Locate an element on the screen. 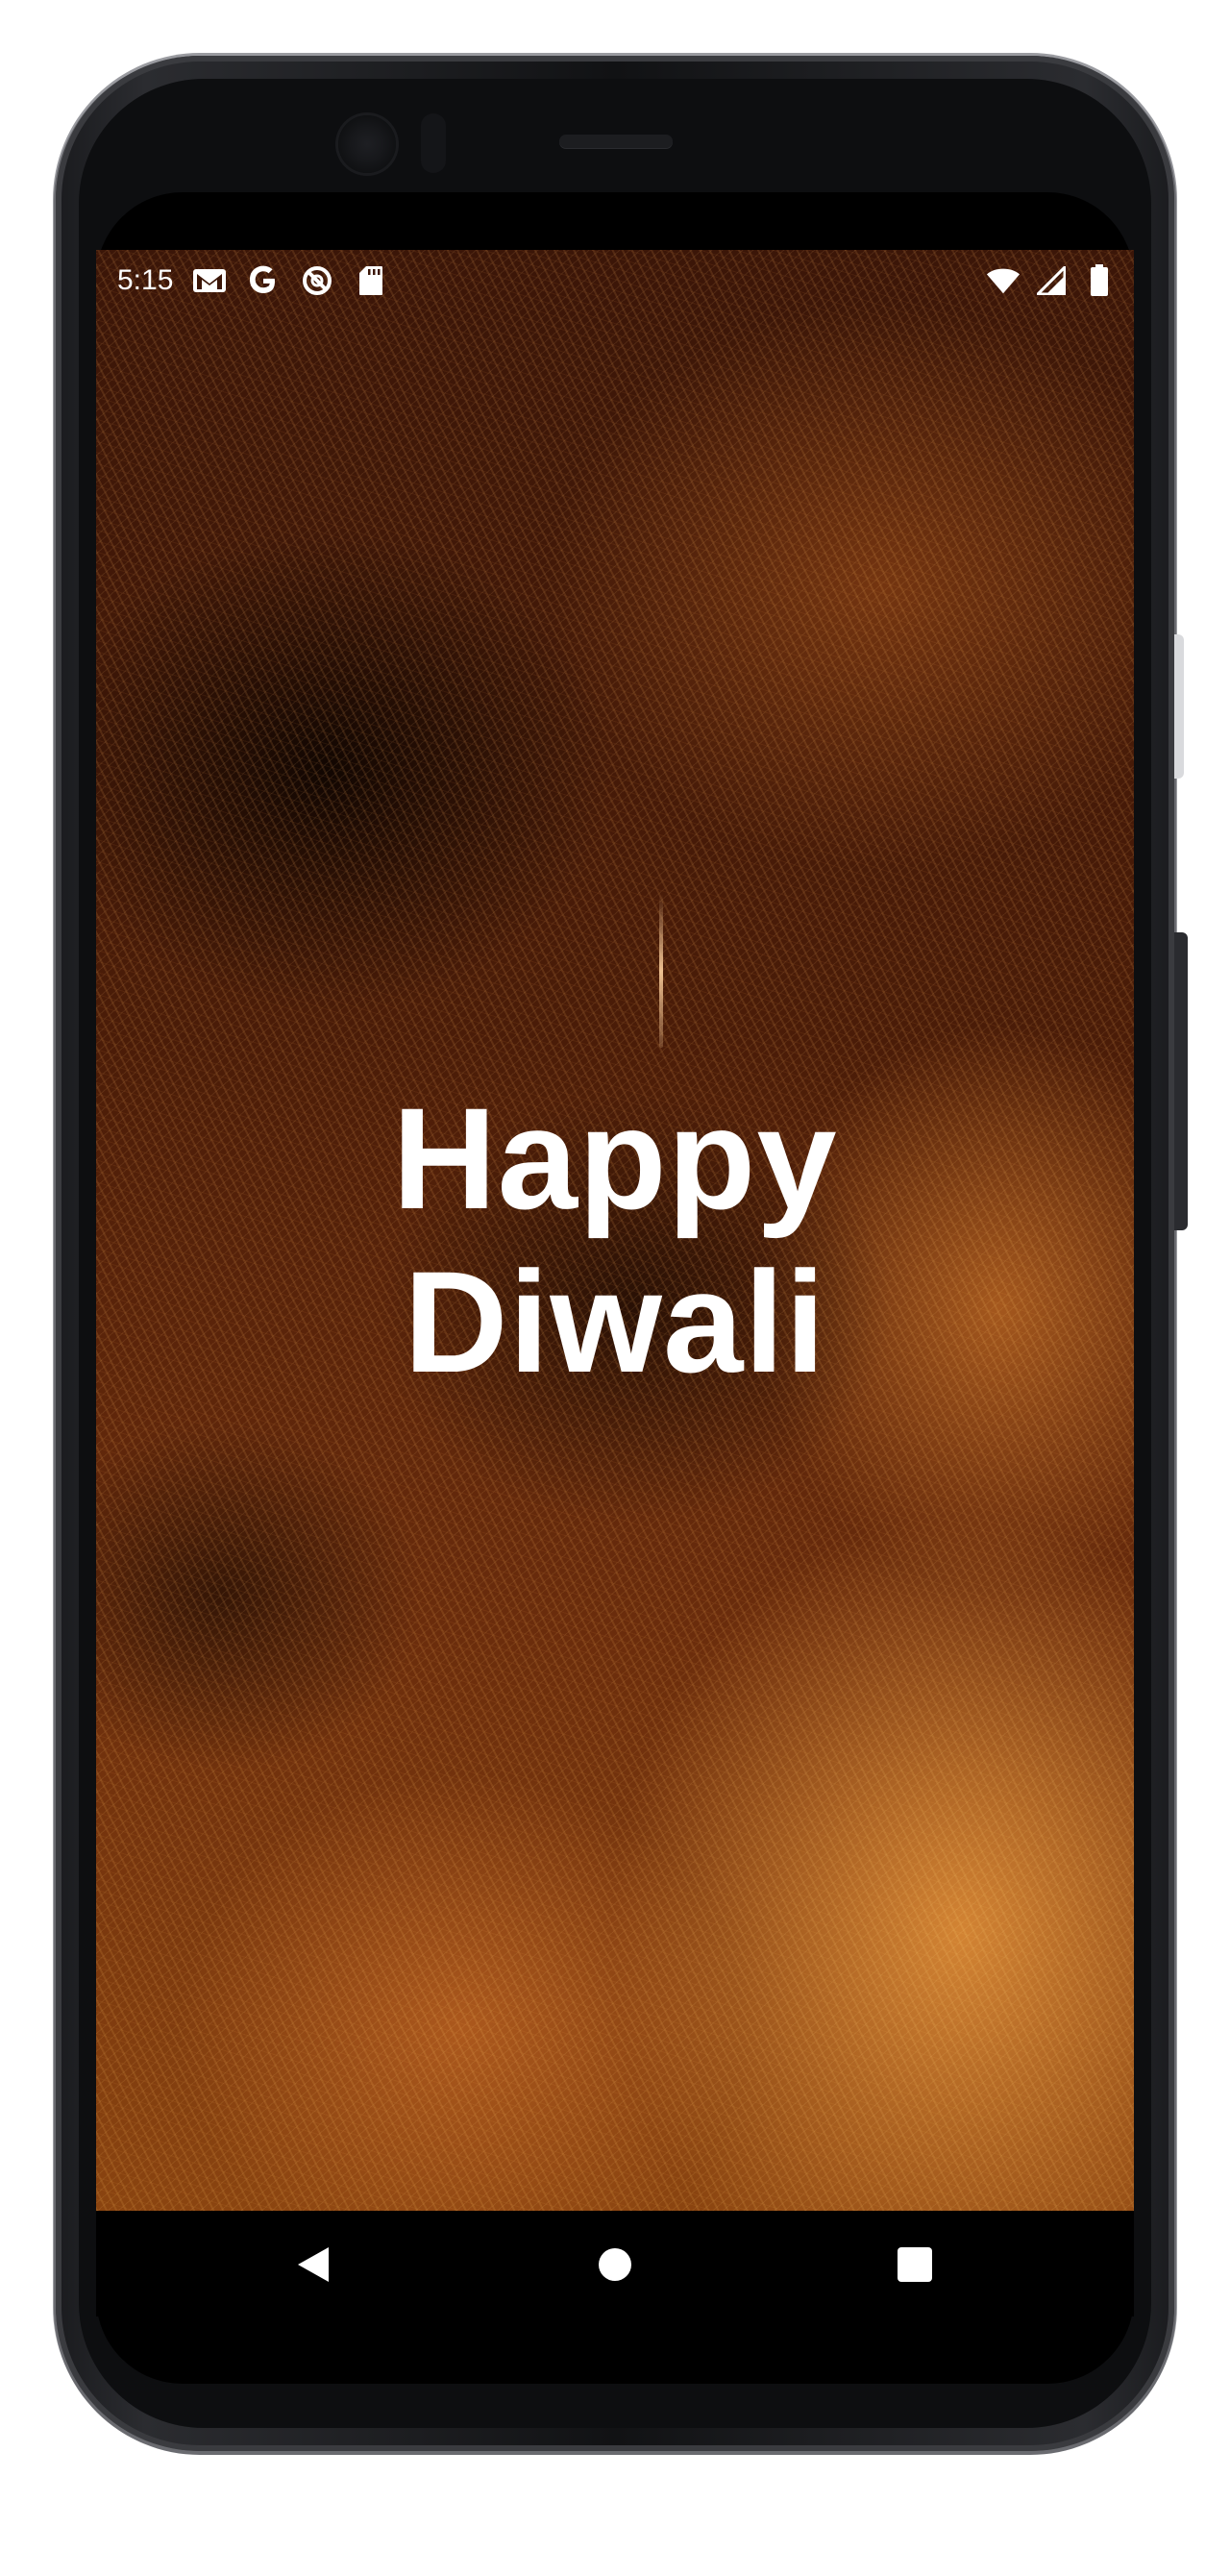 The width and height of the screenshot is (1230, 2576). sd-card-icon is located at coordinates (371, 281).